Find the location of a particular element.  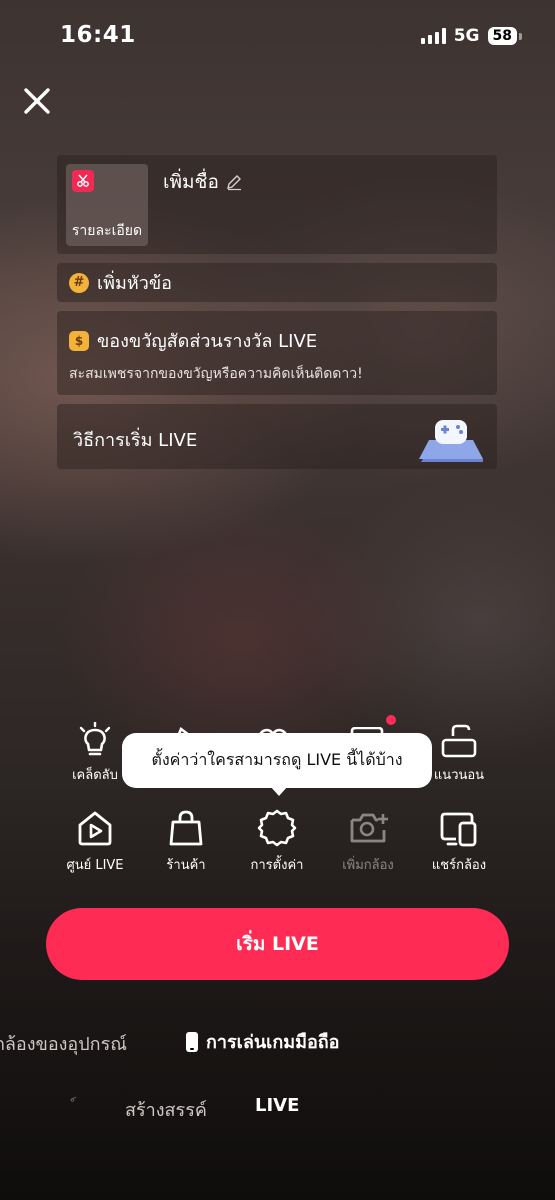

close-icon is located at coordinates (37, 101).